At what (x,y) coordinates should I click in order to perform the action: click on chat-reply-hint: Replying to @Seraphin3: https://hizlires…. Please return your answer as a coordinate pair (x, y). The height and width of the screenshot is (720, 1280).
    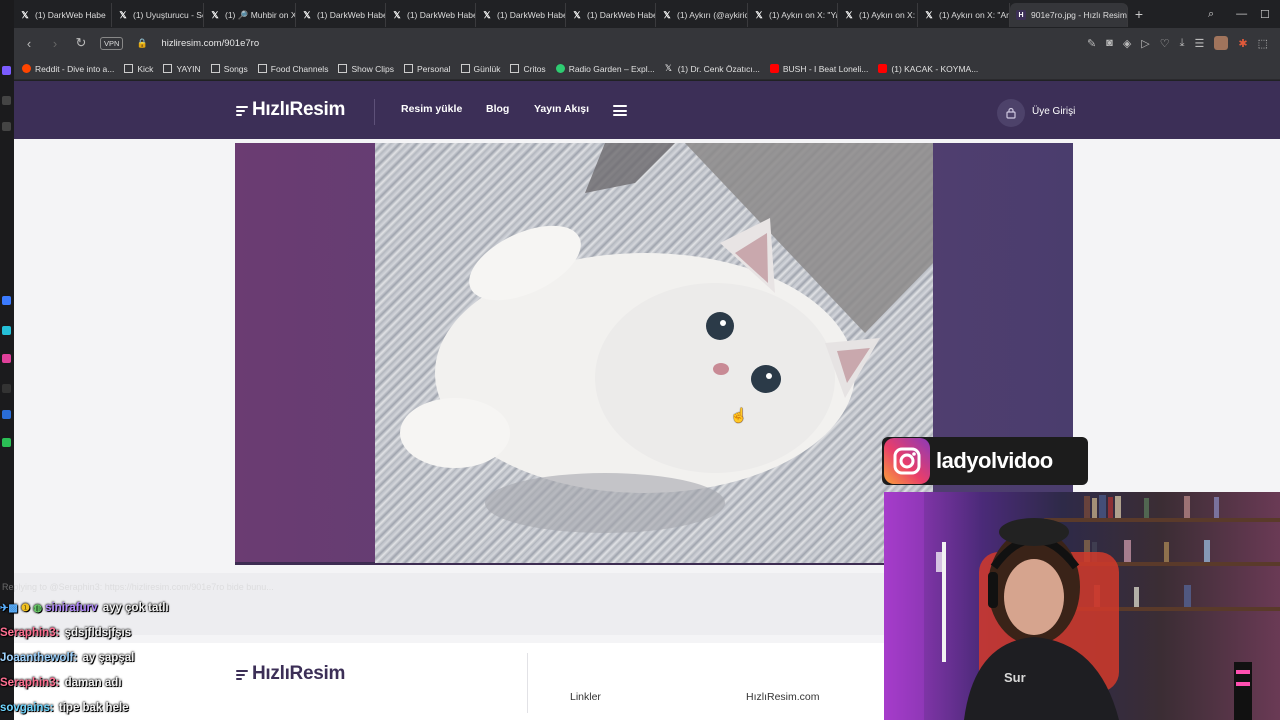
    Looking at the image, I should click on (138, 587).